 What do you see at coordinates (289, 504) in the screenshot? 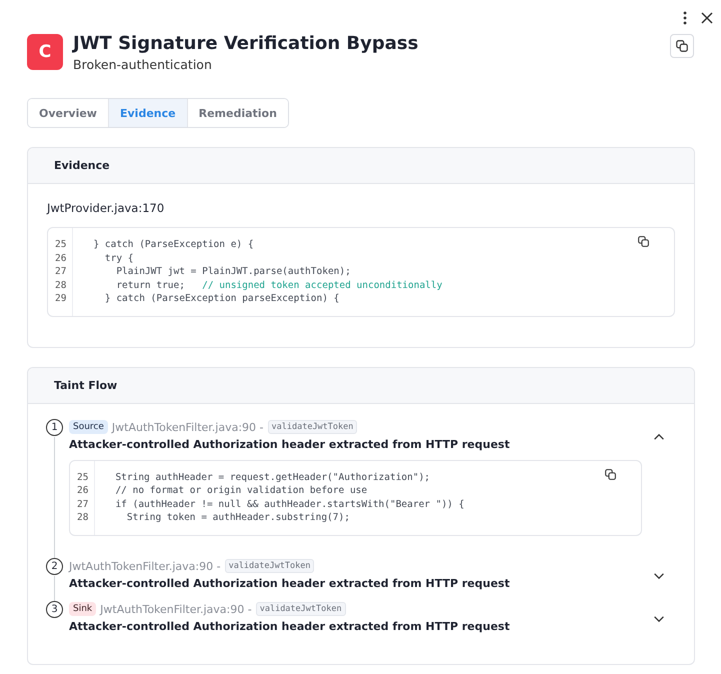
I see `code-line: if (authHeader != null && authHeader.startsWith("Bearer ")) {` at bounding box center [289, 504].